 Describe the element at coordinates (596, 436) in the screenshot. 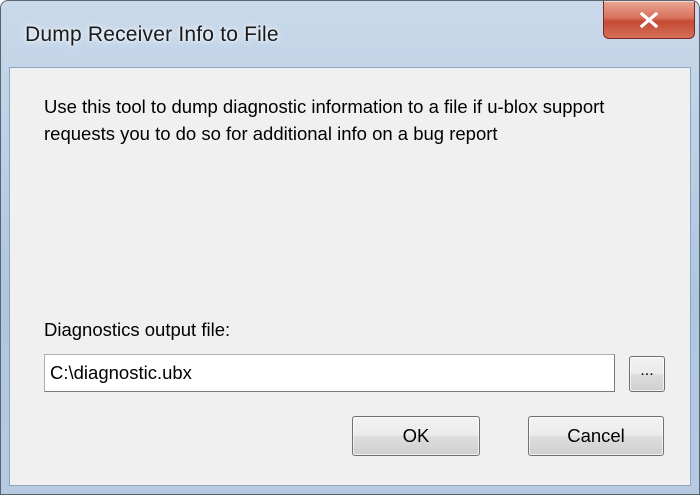

I see `cancel-button: Cancel` at that location.